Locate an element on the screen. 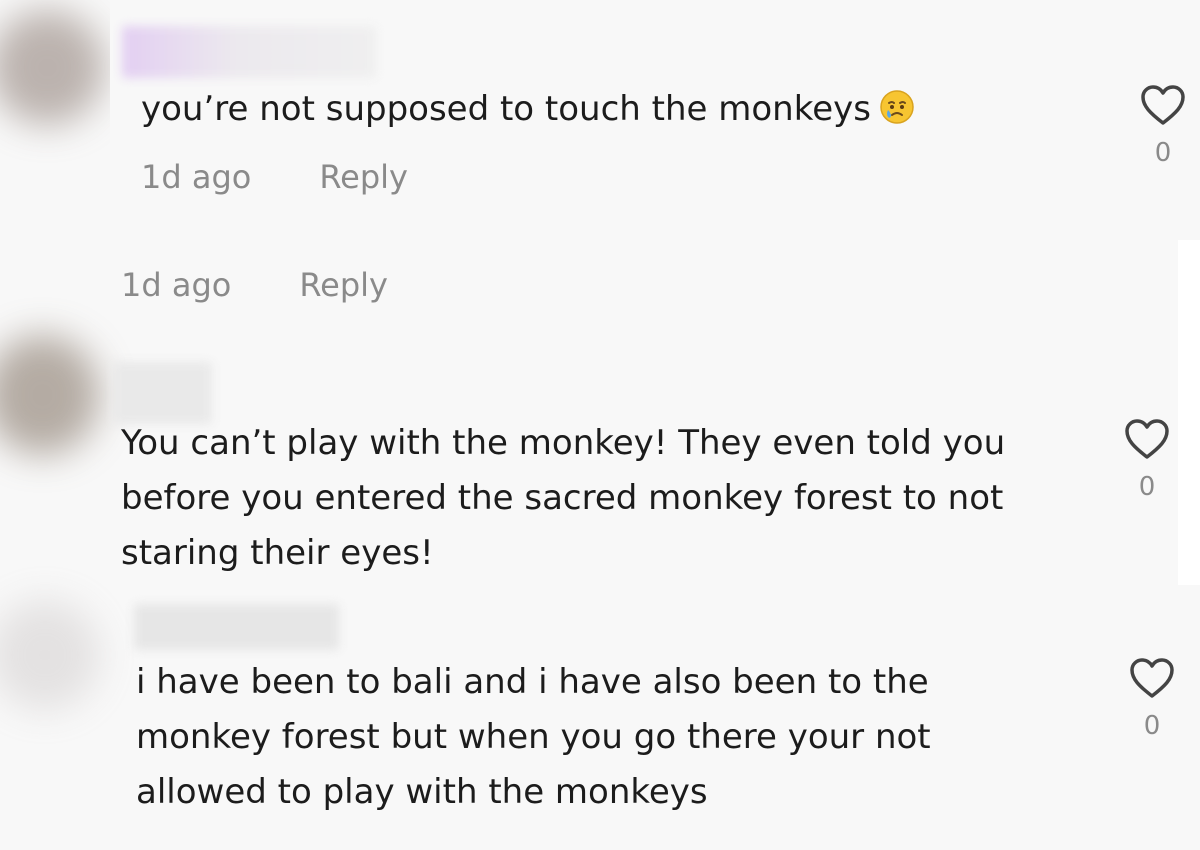 The width and height of the screenshot is (1200, 850). comment-text: you’re not supposed to touch the monkeys is located at coordinates (528, 109).